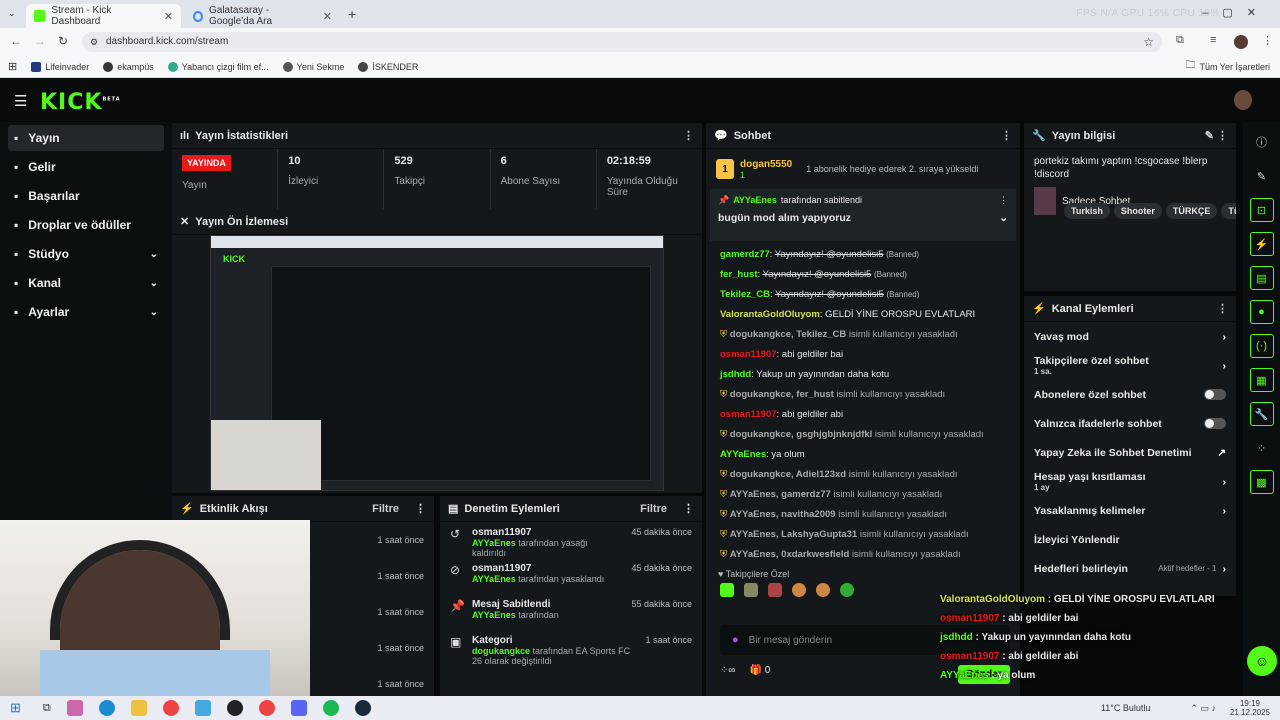 This screenshot has width=1280, height=720. I want to click on channel-action-row: Yalnızca ifadelerle sohbet, so click(1130, 423).